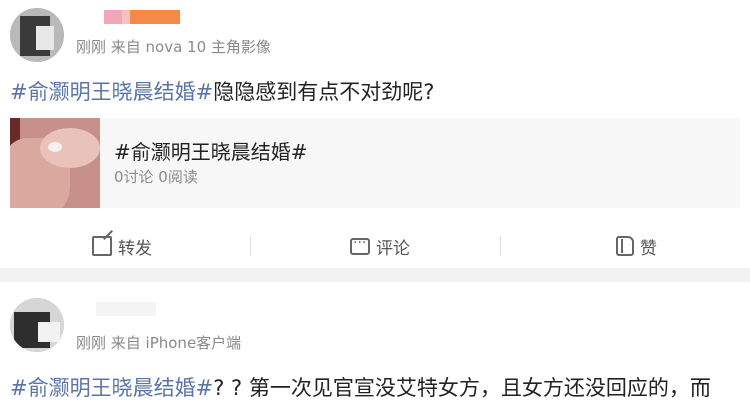 The height and width of the screenshot is (411, 750). I want to click on like-button: 赞, so click(636, 246).